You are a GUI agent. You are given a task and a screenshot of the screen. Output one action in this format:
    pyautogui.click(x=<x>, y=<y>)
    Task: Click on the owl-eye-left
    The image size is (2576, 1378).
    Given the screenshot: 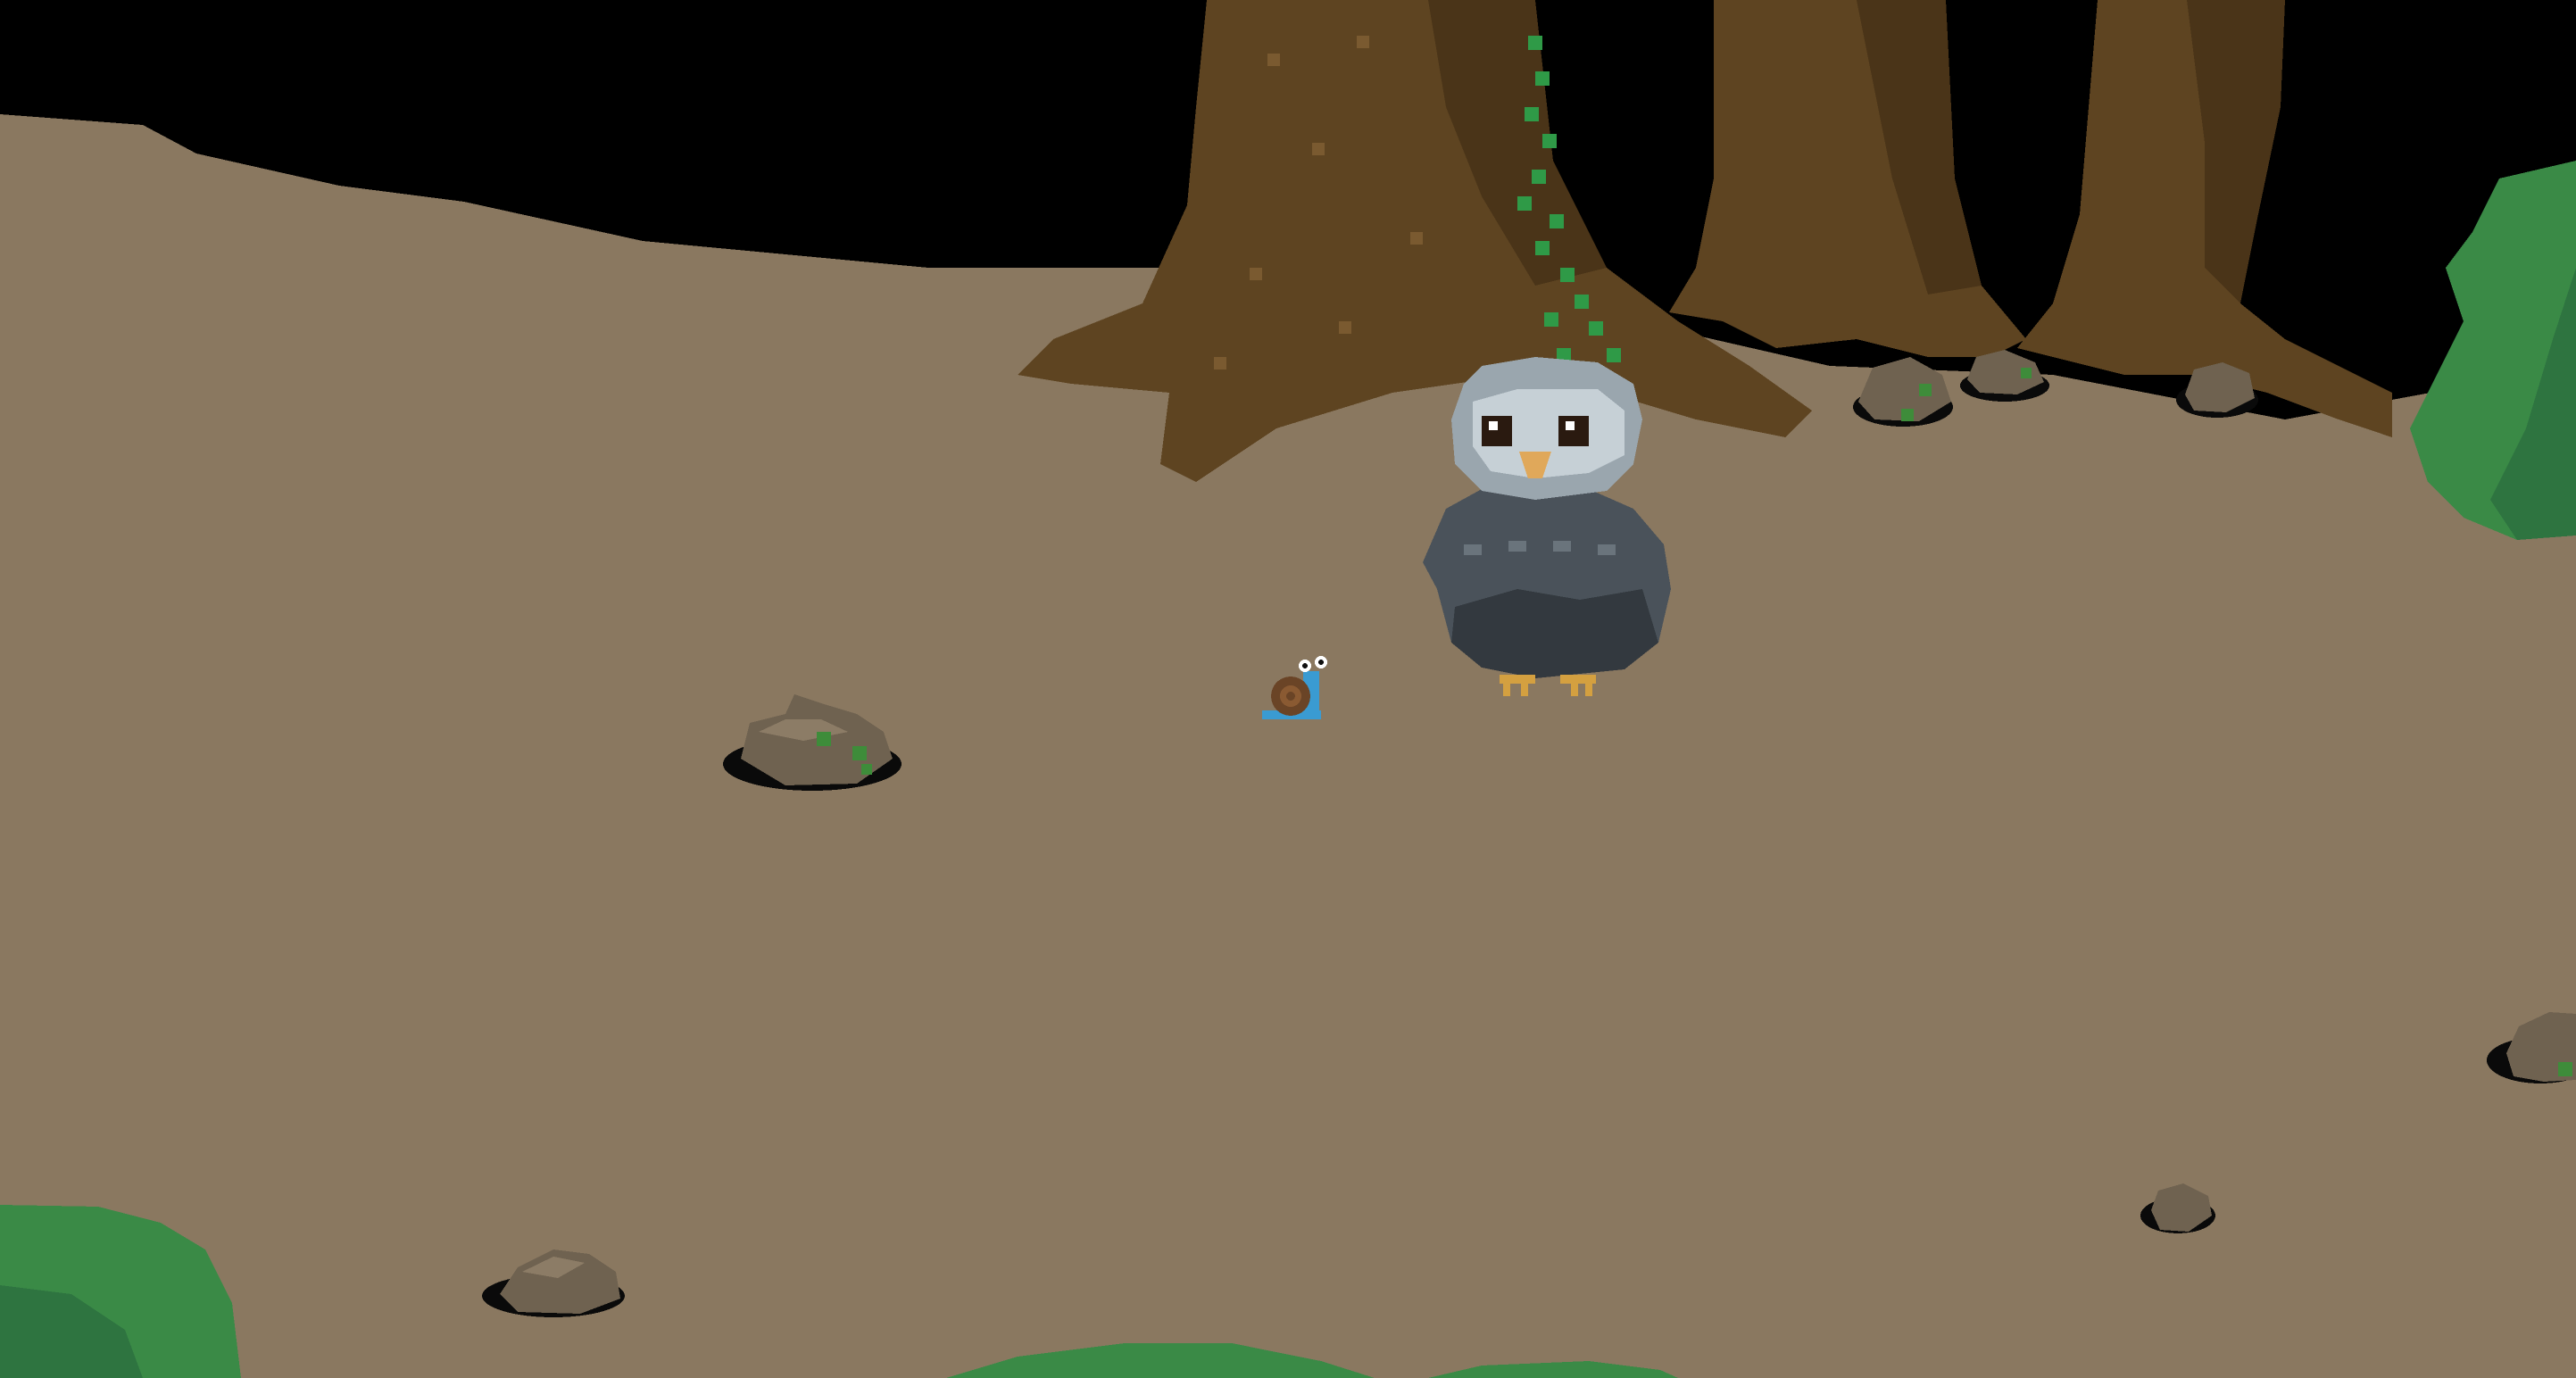 What is the action you would take?
    pyautogui.click(x=1497, y=431)
    